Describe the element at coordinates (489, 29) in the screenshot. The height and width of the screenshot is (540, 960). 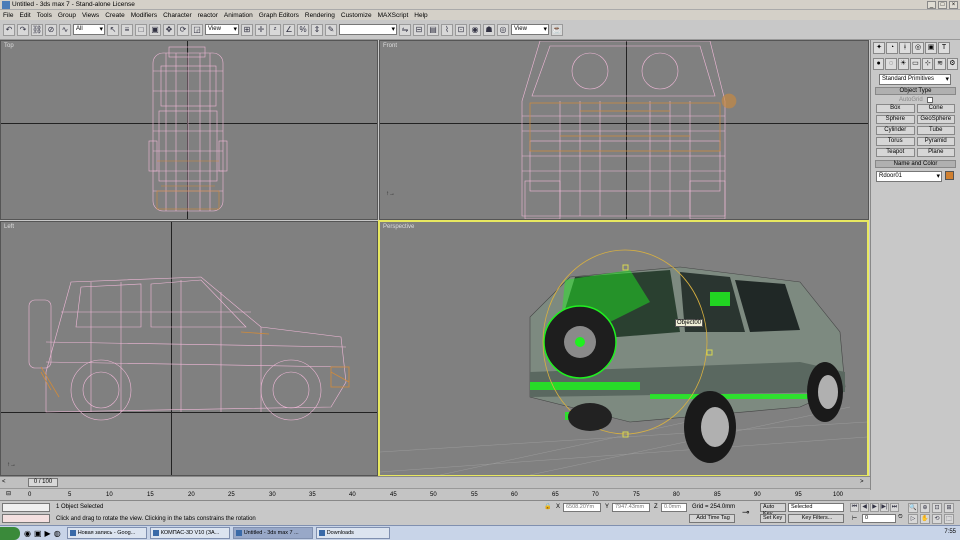
I see `render-scene-icon: ☗` at that location.